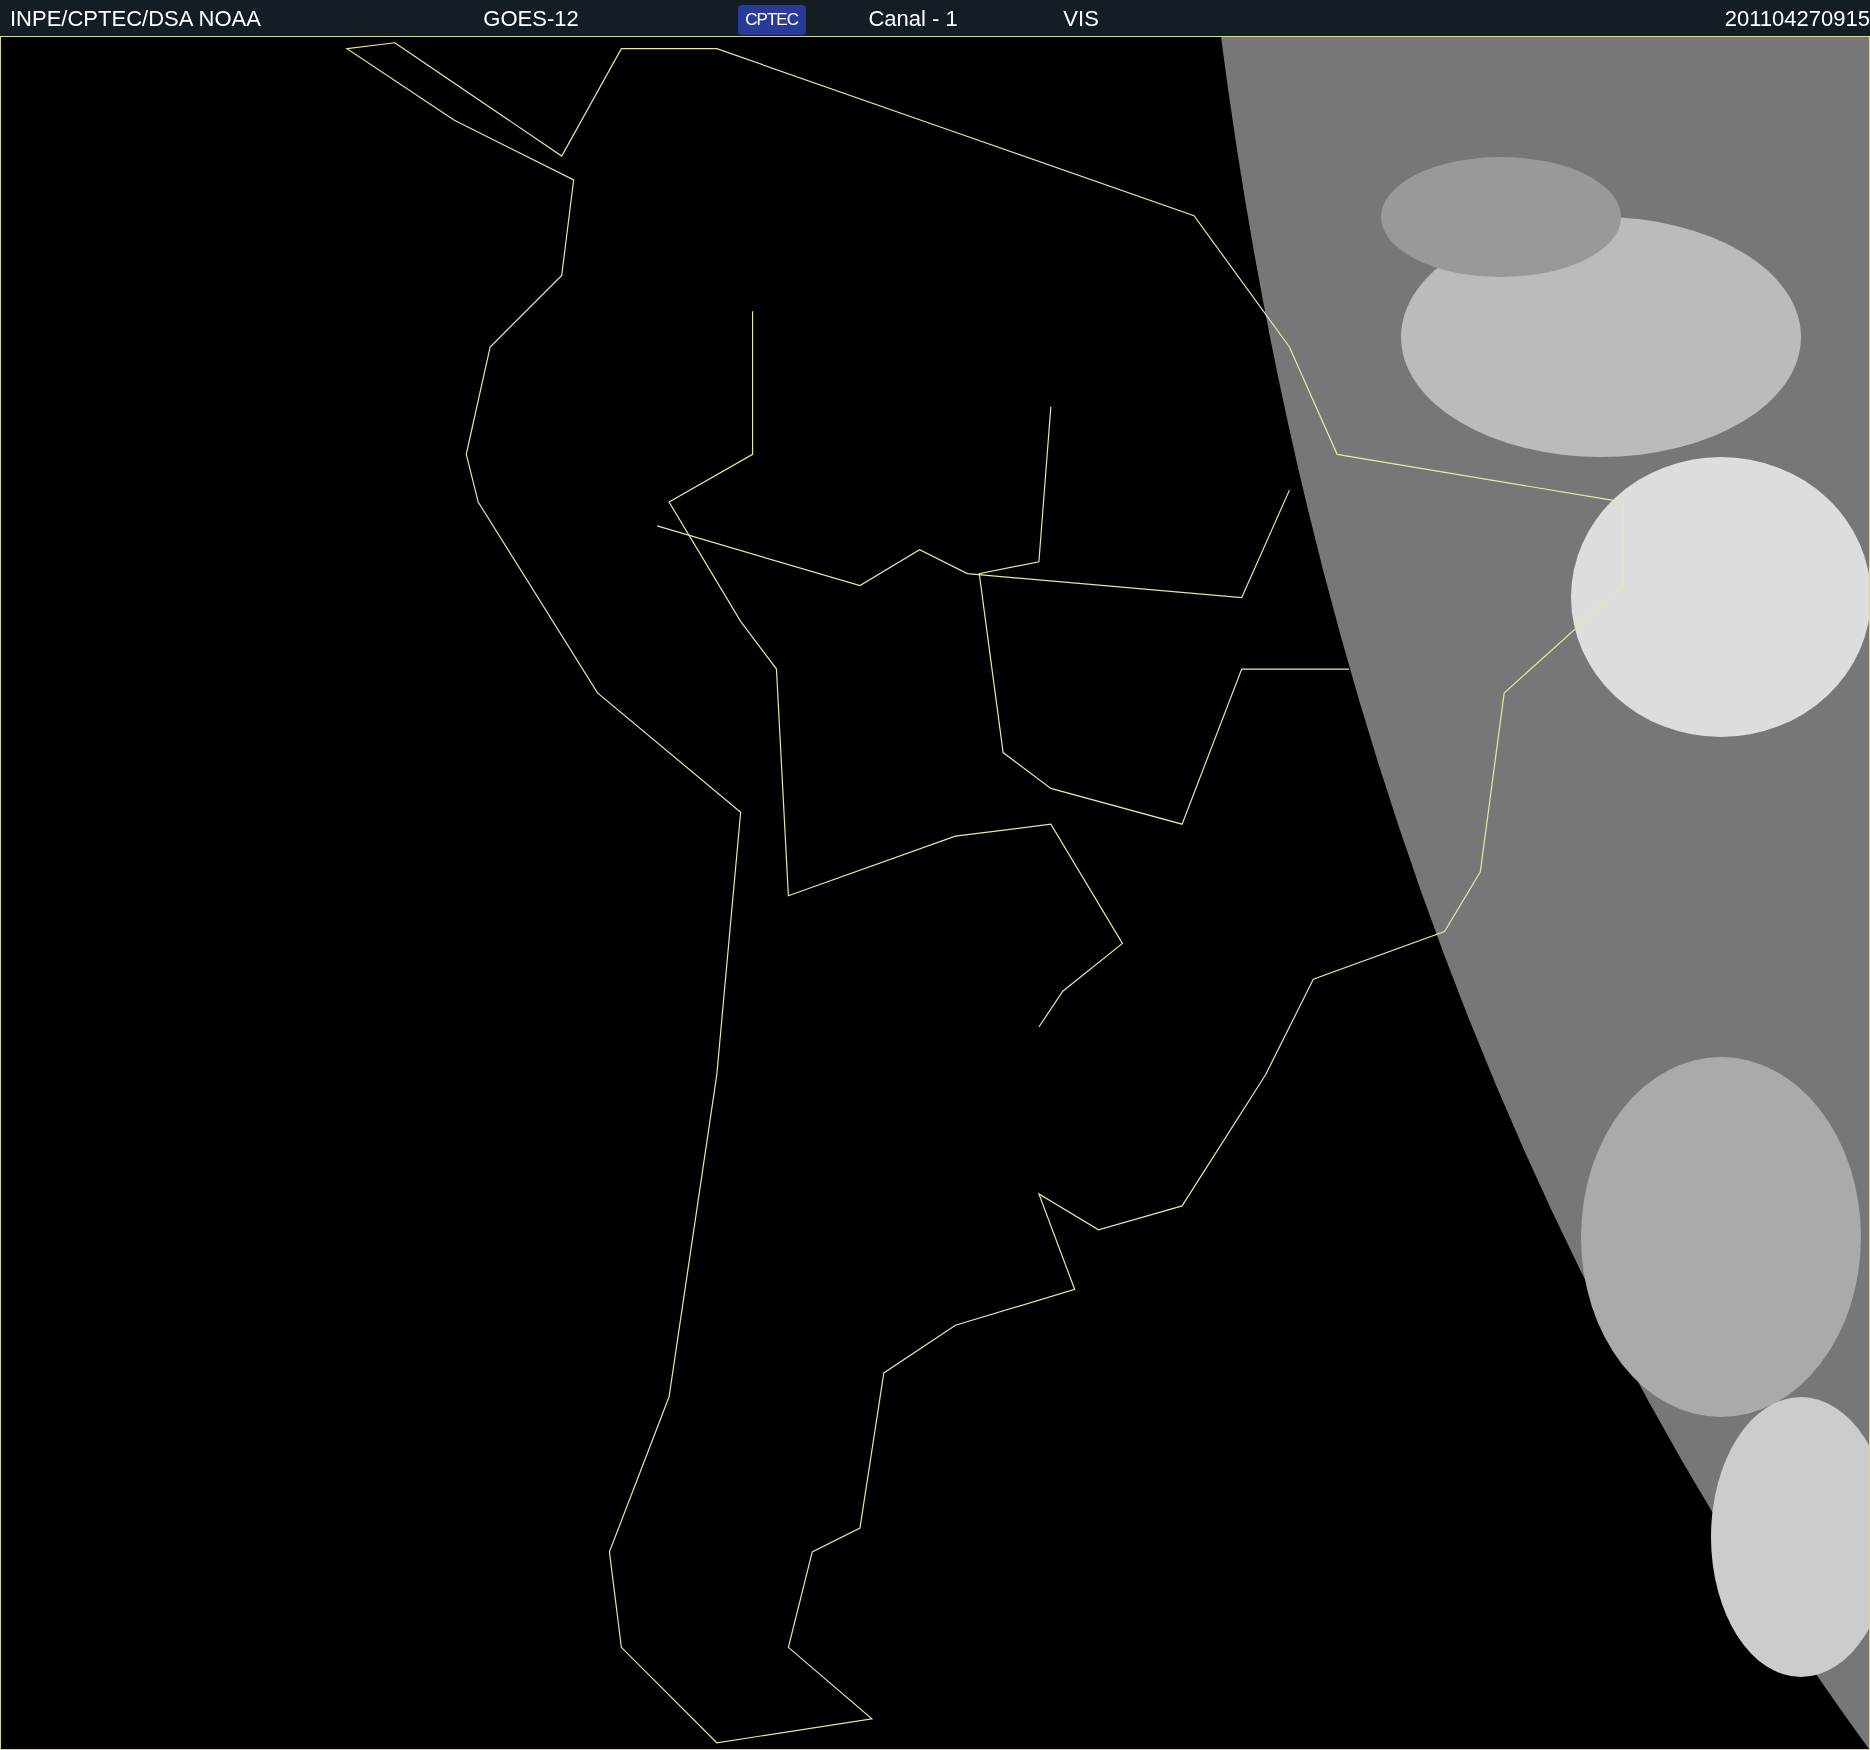 The width and height of the screenshot is (1870, 1750). I want to click on logo: CPTEC, so click(771, 20).